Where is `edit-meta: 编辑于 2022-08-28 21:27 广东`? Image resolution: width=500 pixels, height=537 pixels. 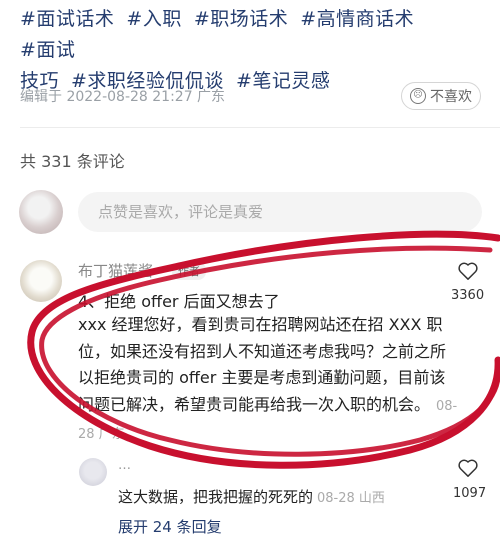
edit-meta: 编辑于 2022-08-28 21:27 广东 is located at coordinates (123, 97).